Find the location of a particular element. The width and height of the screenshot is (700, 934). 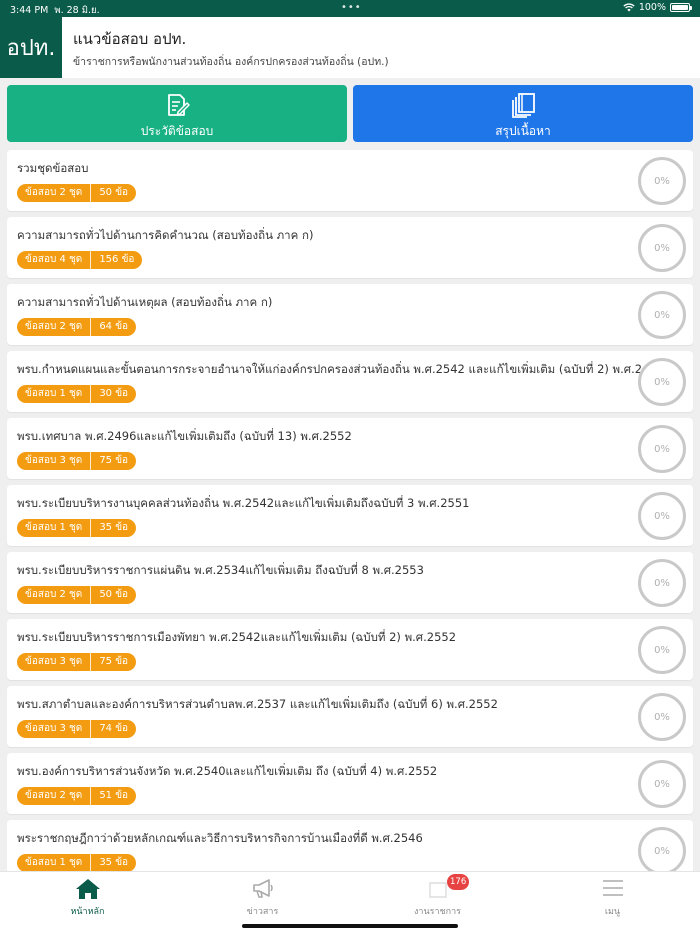

exam-count-badge: ข้อสอบ 2 ชุด 51 ข้อ is located at coordinates (77, 796).